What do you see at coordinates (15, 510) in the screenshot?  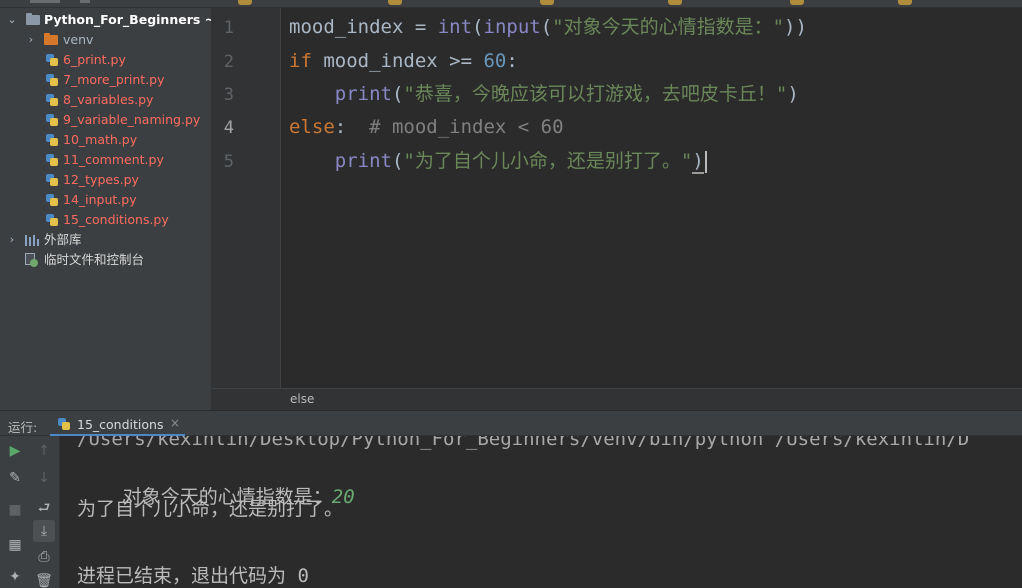 I see `stop-icon: ■` at bounding box center [15, 510].